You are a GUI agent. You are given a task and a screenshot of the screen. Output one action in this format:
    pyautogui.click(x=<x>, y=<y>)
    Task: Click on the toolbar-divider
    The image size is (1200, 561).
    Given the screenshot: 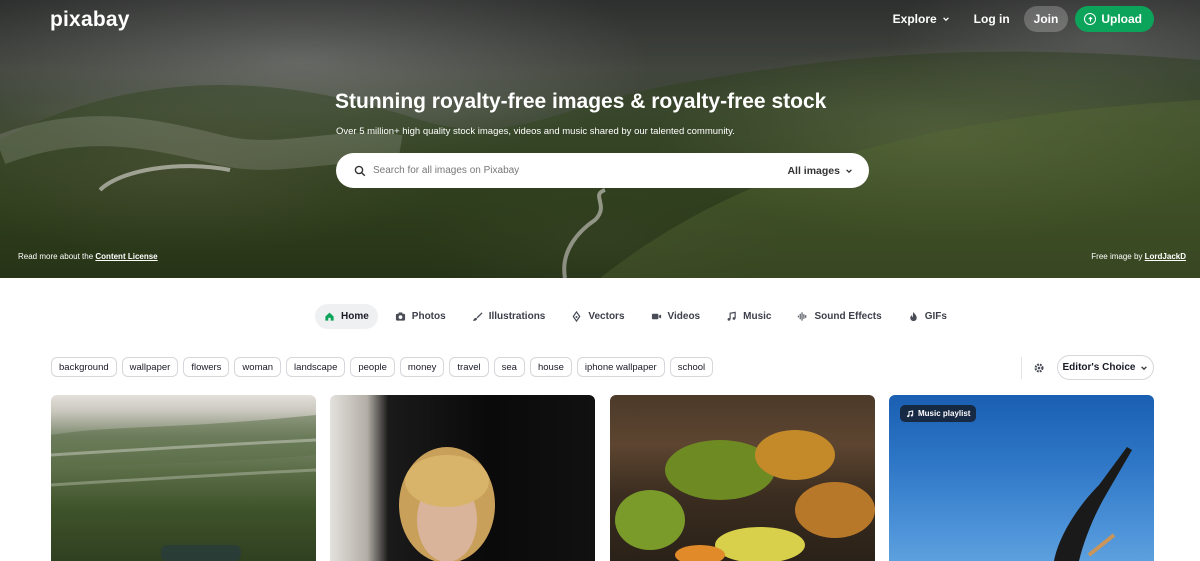 What is the action you would take?
    pyautogui.click(x=1021, y=368)
    